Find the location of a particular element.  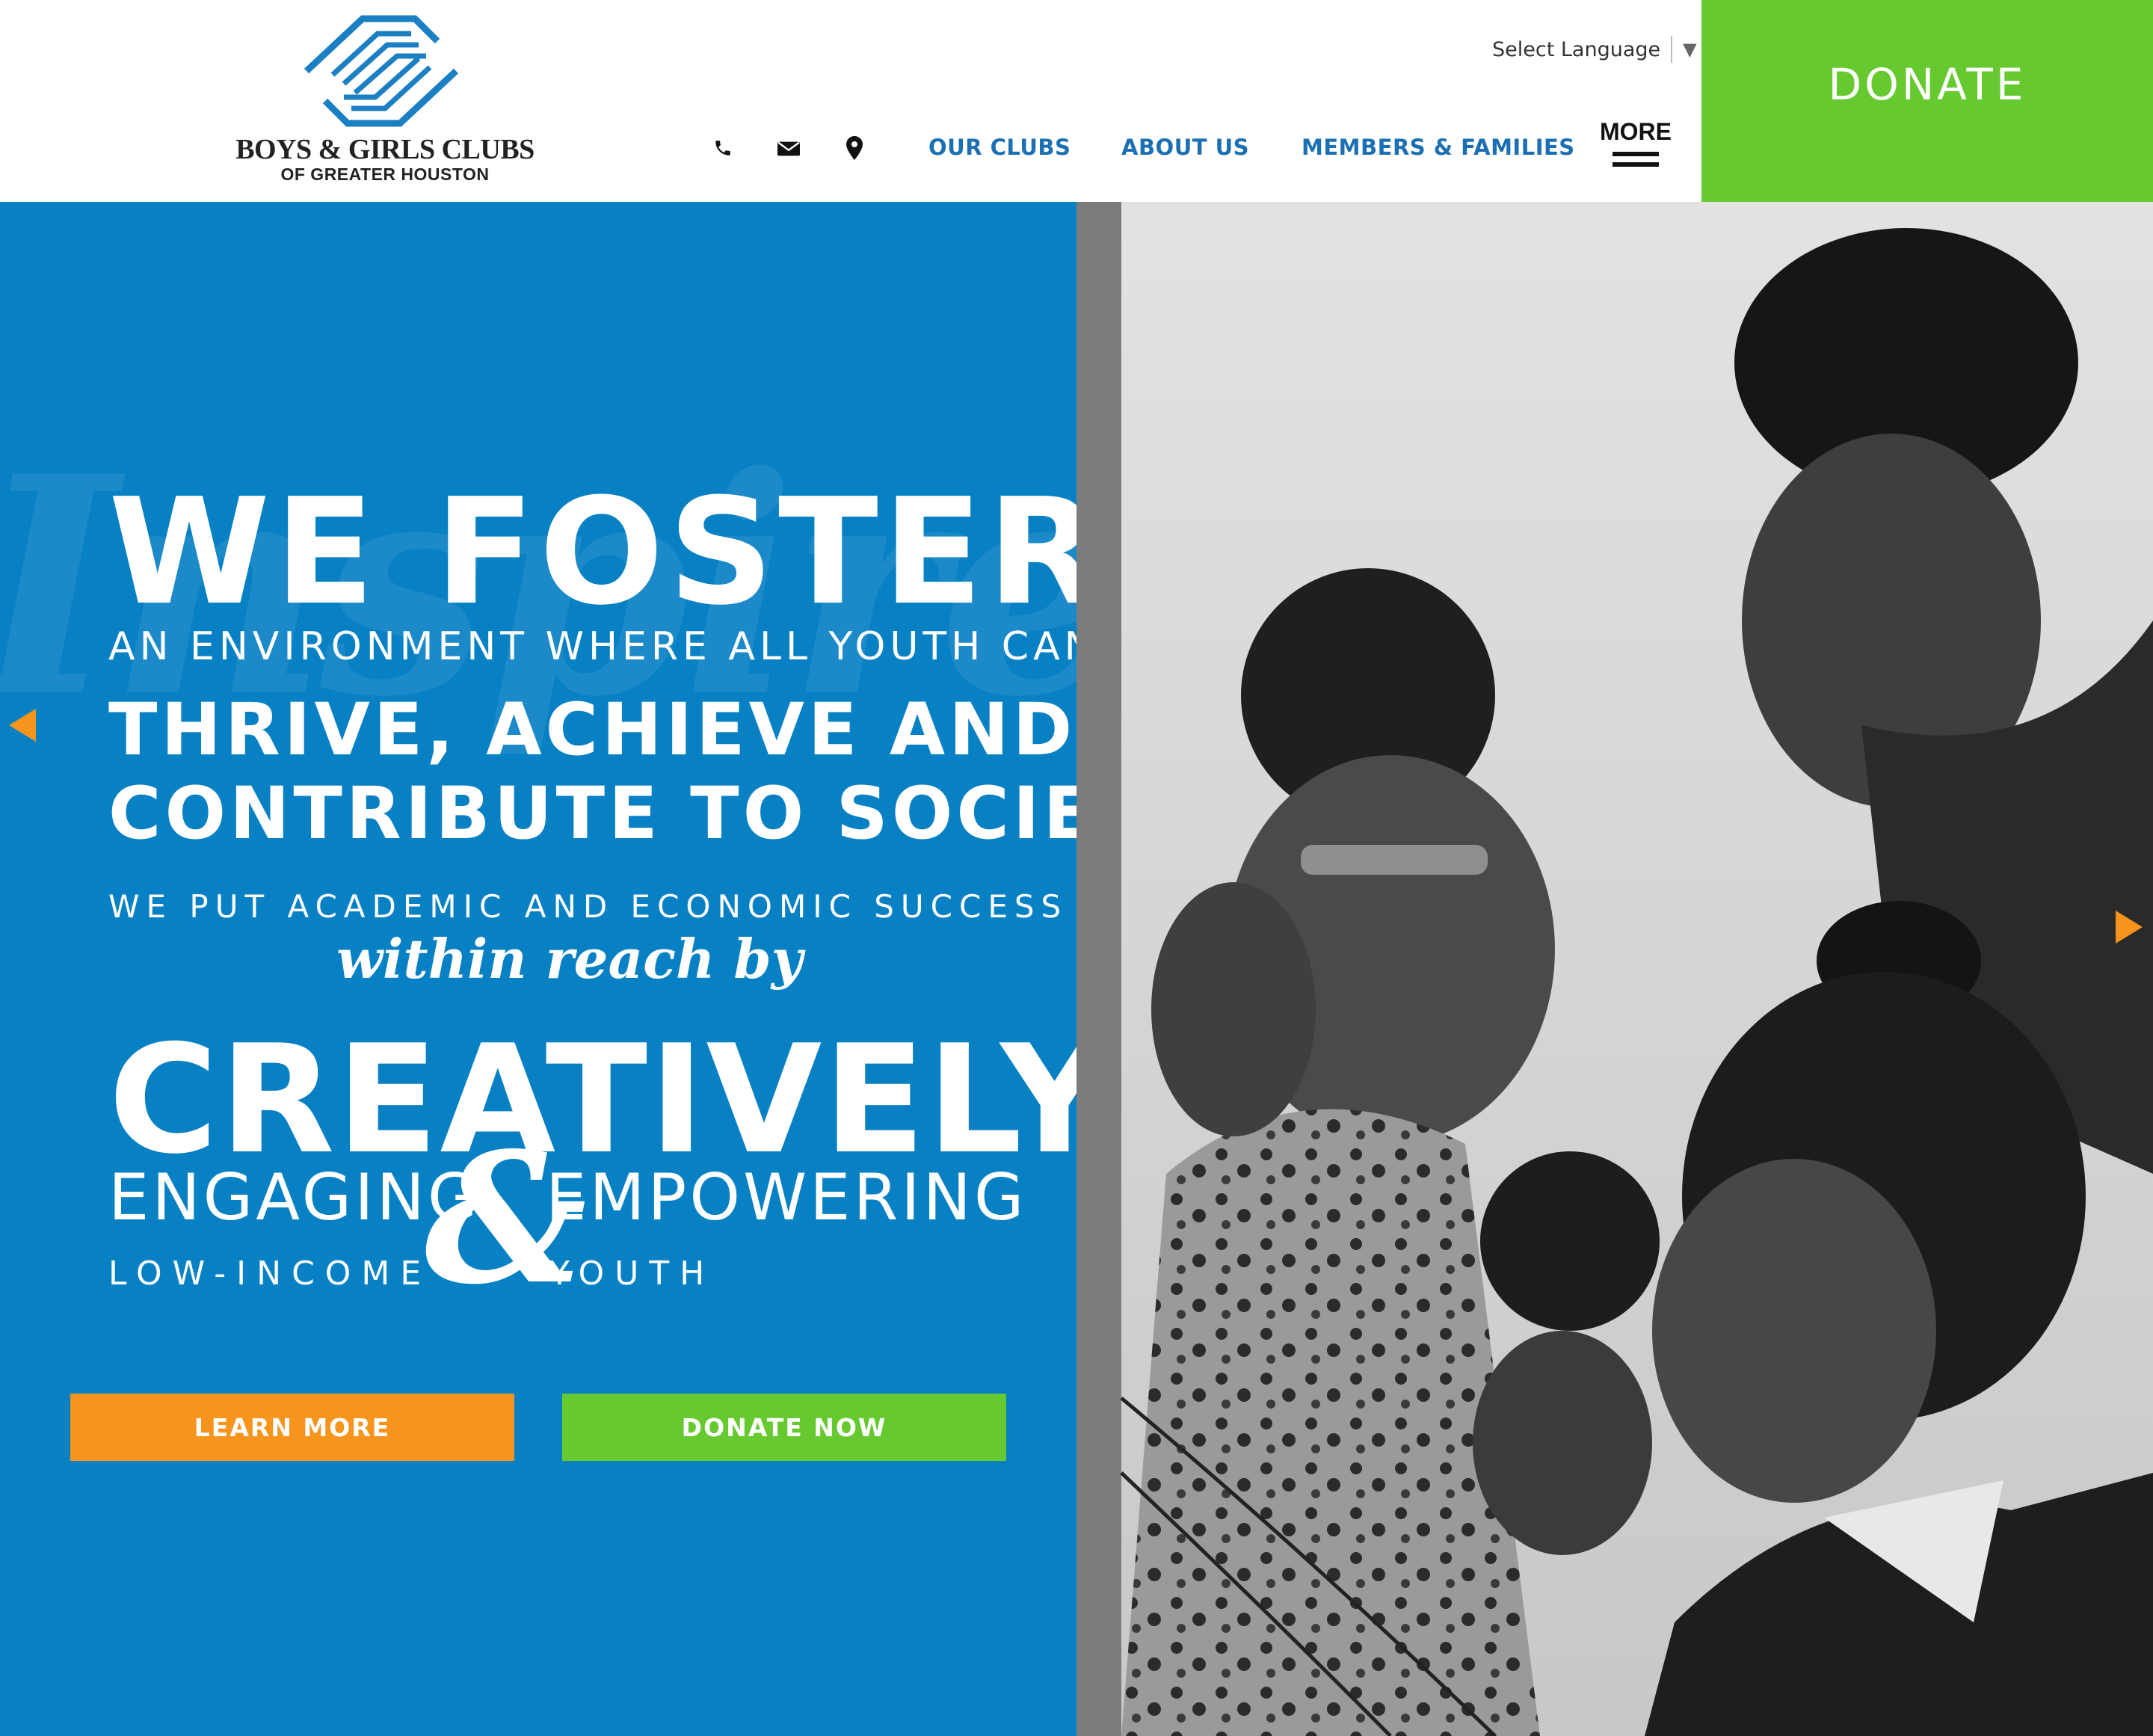

contact-icons is located at coordinates (789, 148).